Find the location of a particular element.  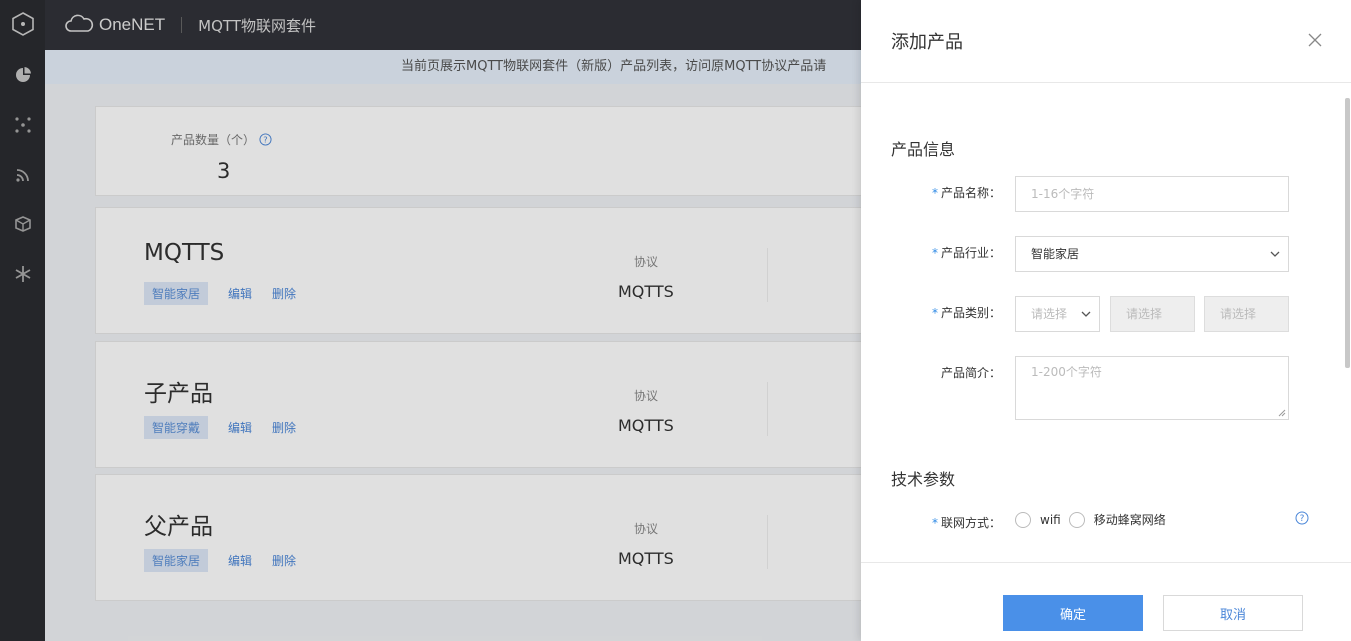

radio-wifi-label: wifi is located at coordinates (1050, 520).